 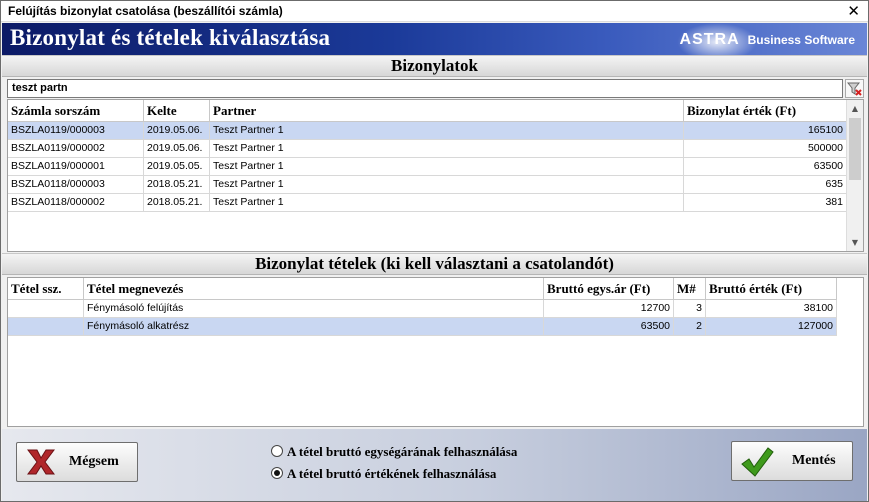 What do you see at coordinates (690, 327) in the screenshot?
I see `table-cell: 2` at bounding box center [690, 327].